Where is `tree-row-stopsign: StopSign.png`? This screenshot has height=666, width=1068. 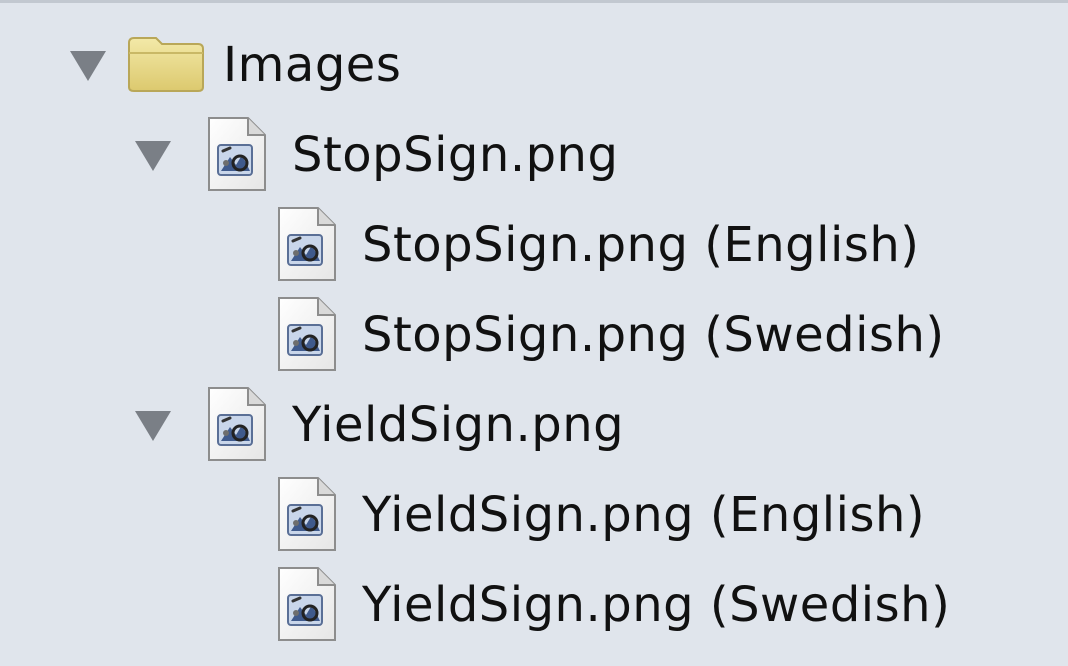
tree-row-stopsign: StopSign.png is located at coordinates (534, 156).